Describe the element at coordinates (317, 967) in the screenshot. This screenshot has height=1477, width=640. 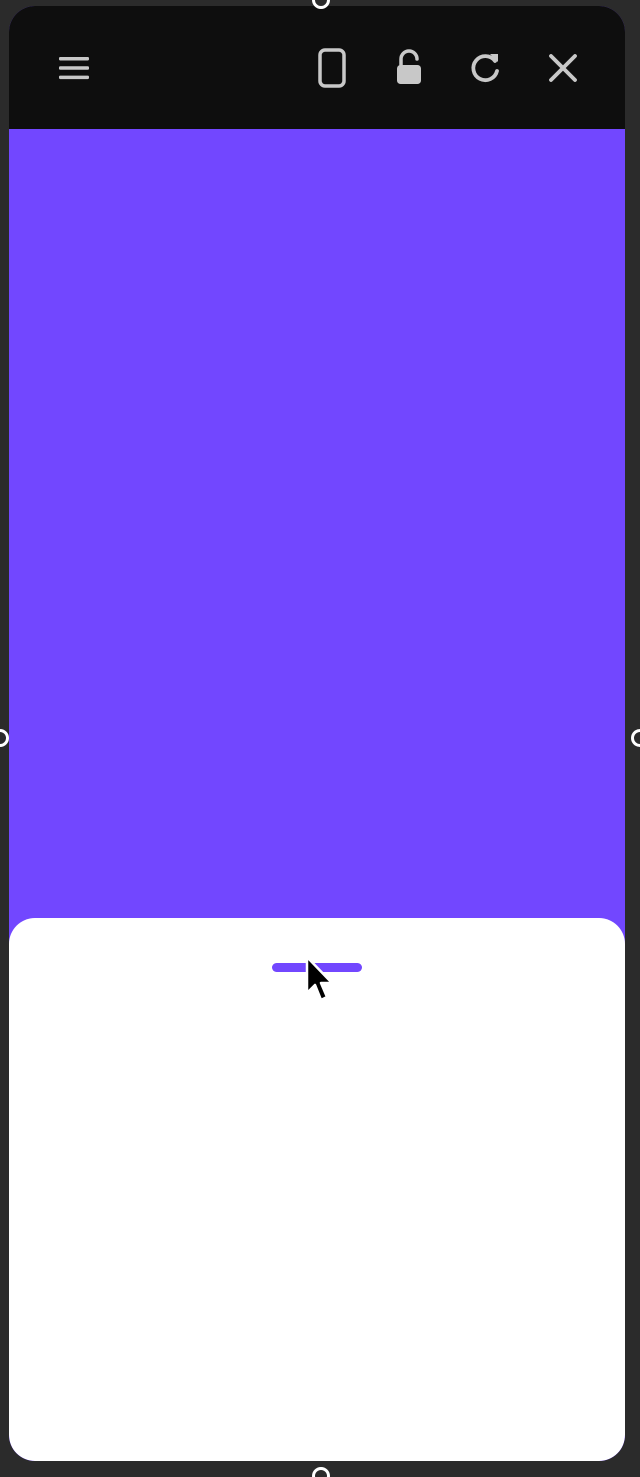
I see `bottom-sheet-drag-handle` at that location.